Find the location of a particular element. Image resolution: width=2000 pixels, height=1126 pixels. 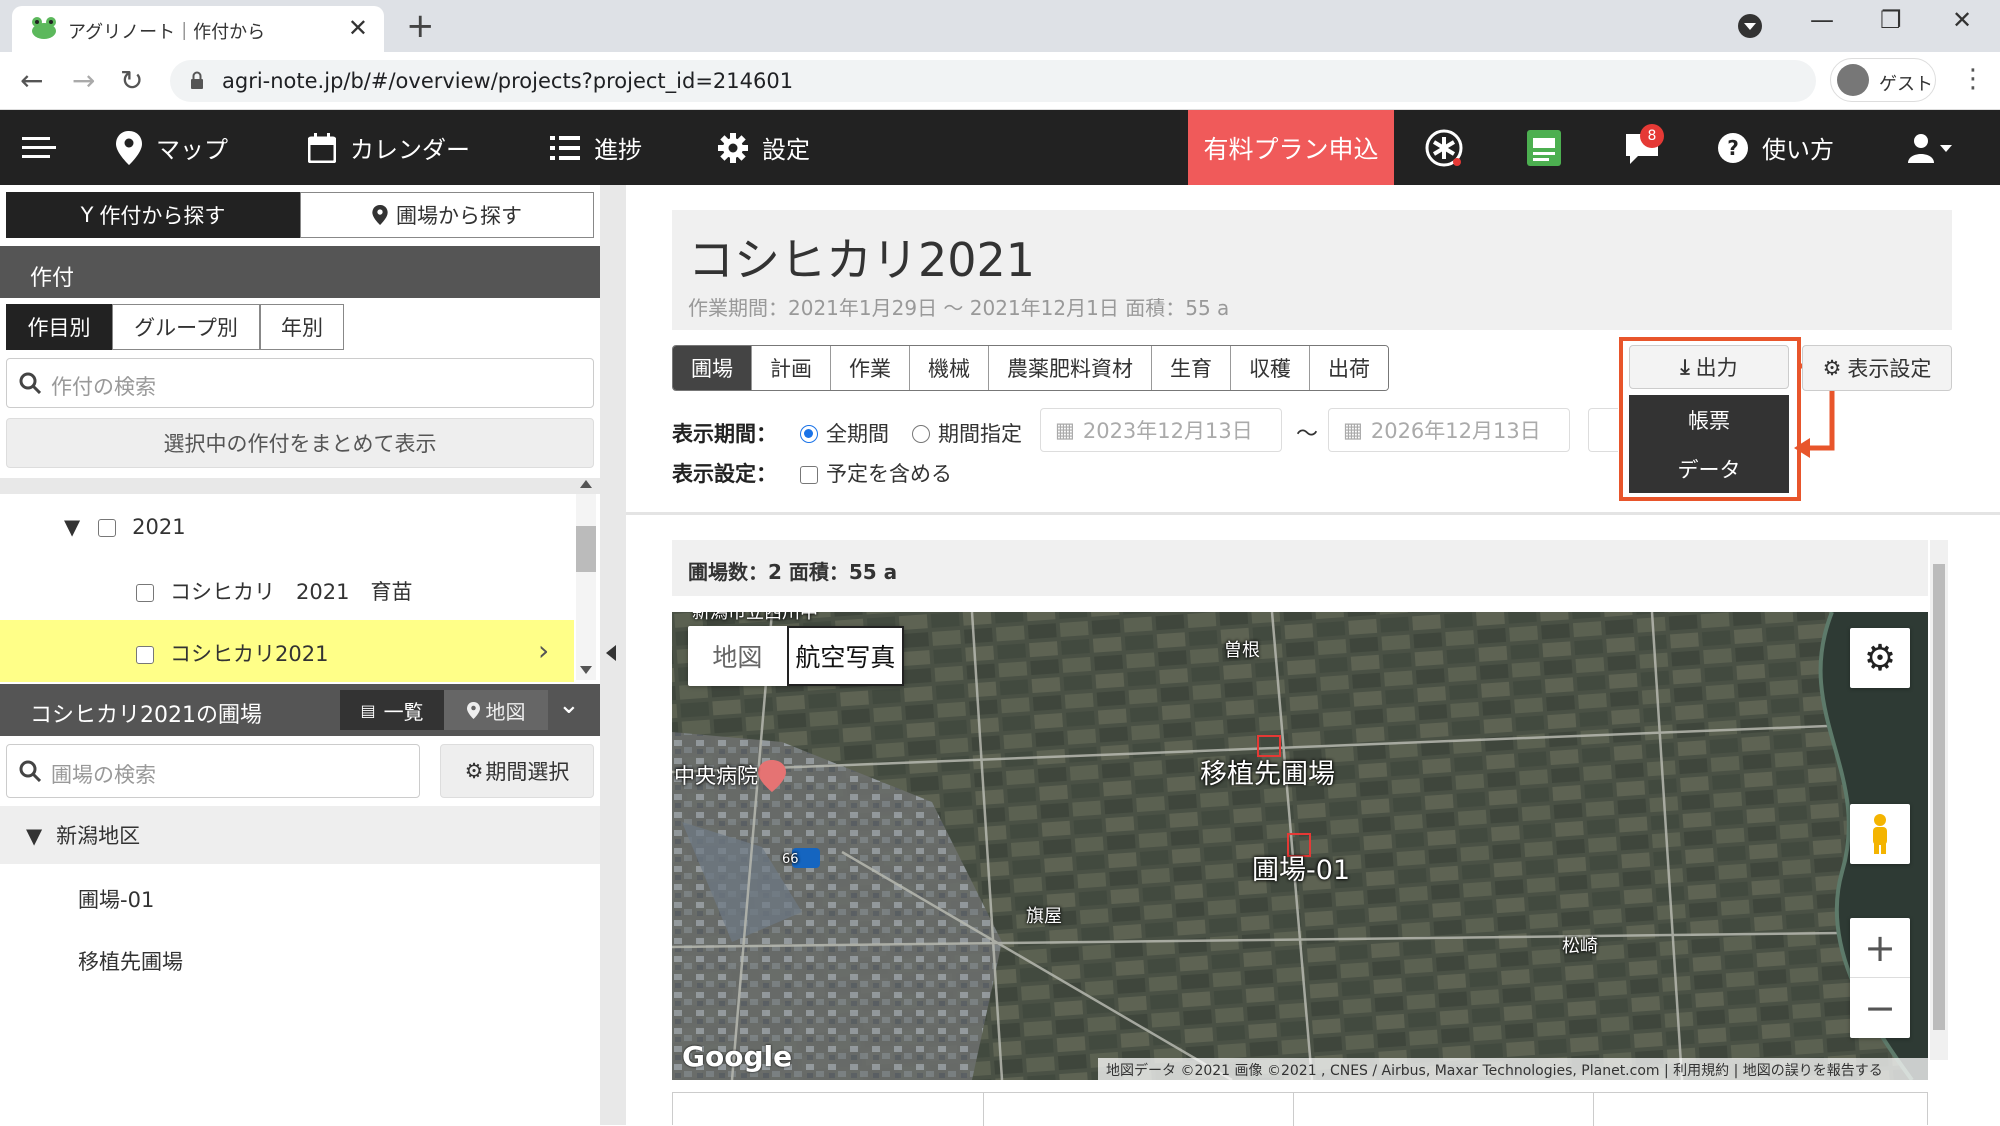

main-scrollbar is located at coordinates (1939, 800).